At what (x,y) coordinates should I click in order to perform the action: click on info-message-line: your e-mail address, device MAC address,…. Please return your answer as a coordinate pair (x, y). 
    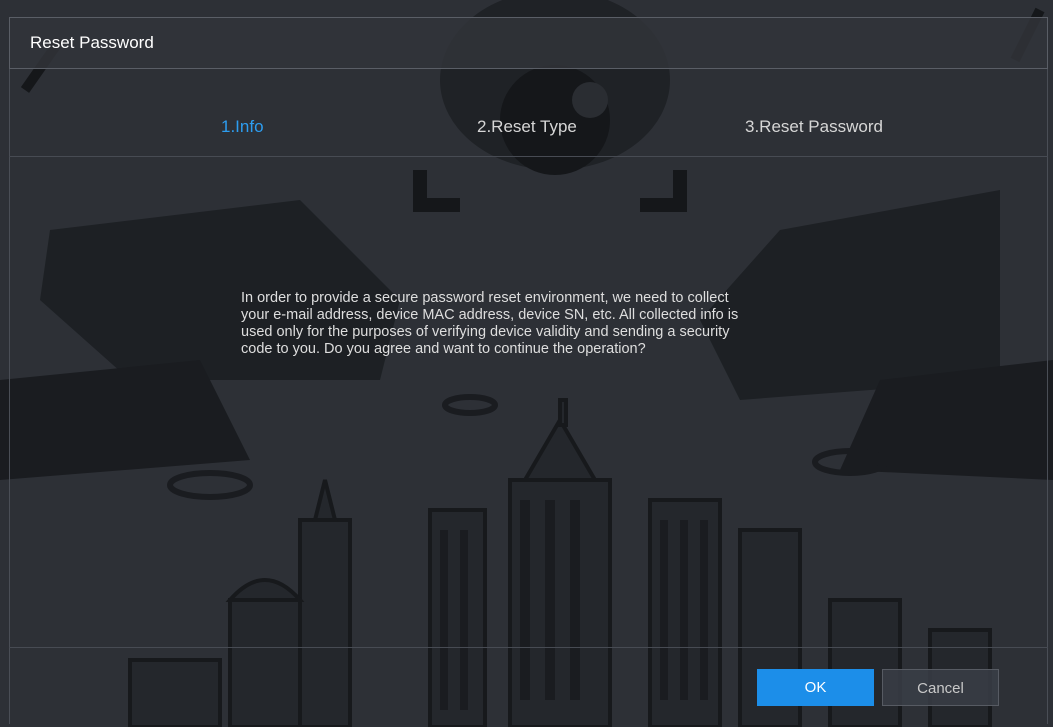
    Looking at the image, I should click on (490, 315).